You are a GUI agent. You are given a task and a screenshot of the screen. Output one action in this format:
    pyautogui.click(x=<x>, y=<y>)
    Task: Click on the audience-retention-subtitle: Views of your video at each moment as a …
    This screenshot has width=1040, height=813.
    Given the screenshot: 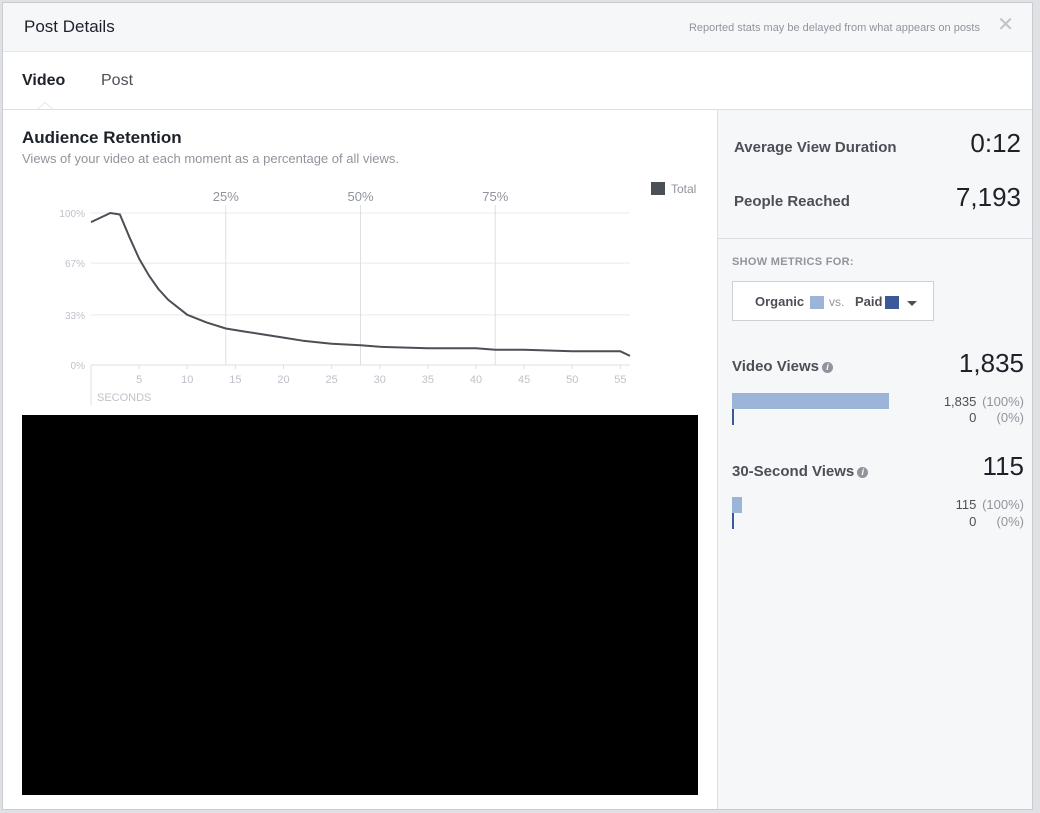 What is the action you would take?
    pyautogui.click(x=210, y=158)
    